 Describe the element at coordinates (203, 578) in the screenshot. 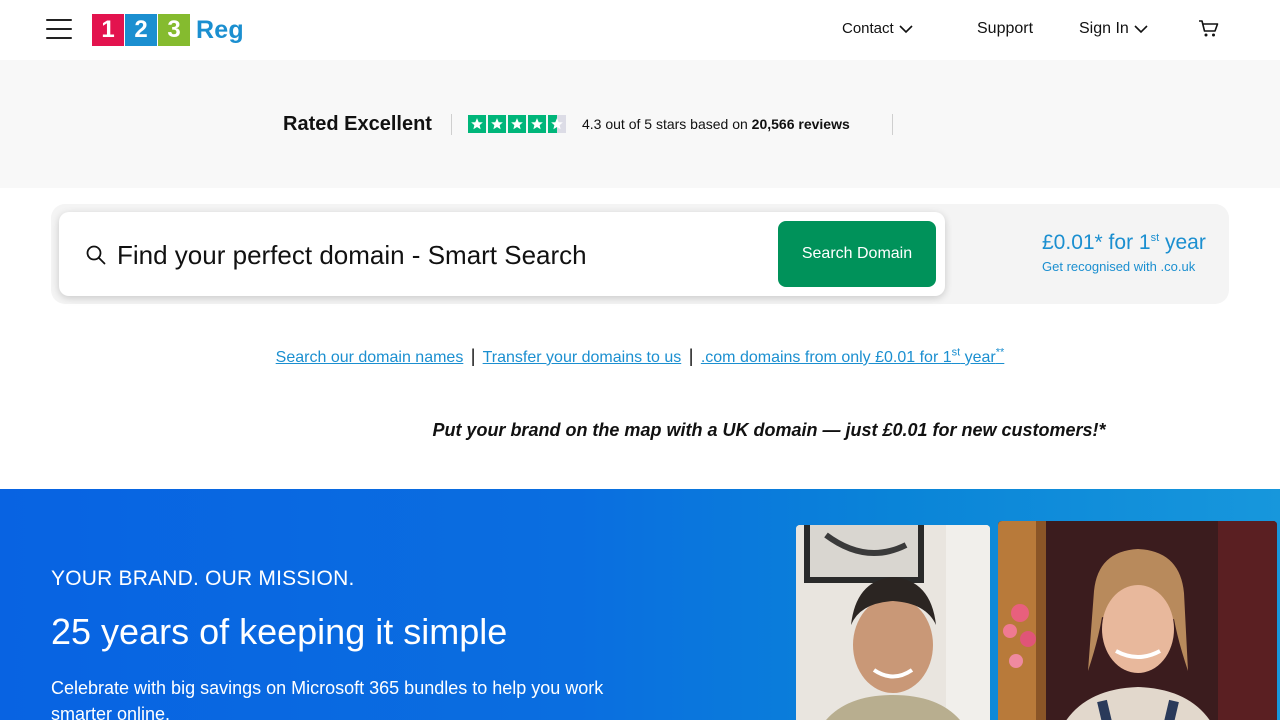

I see `hero-eyebrow: YOUR BRAND. OUR MISSION.` at that location.